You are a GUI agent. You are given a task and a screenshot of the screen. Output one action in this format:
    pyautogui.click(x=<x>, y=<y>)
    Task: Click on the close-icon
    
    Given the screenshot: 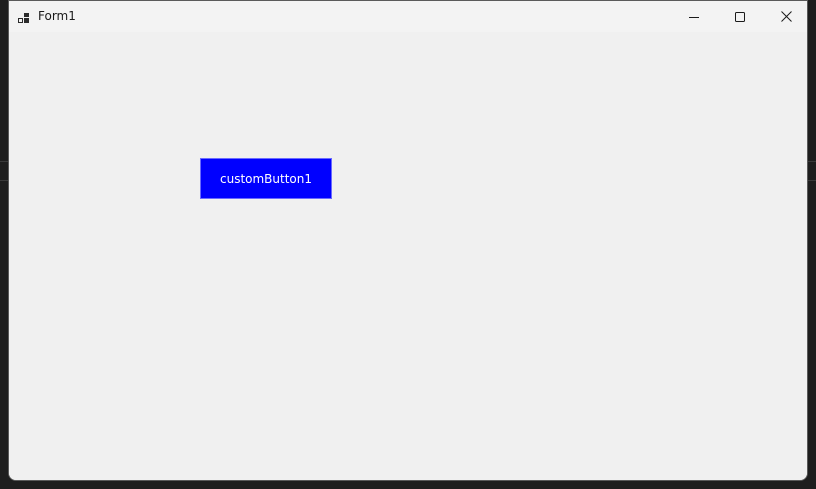 What is the action you would take?
    pyautogui.click(x=786, y=16)
    